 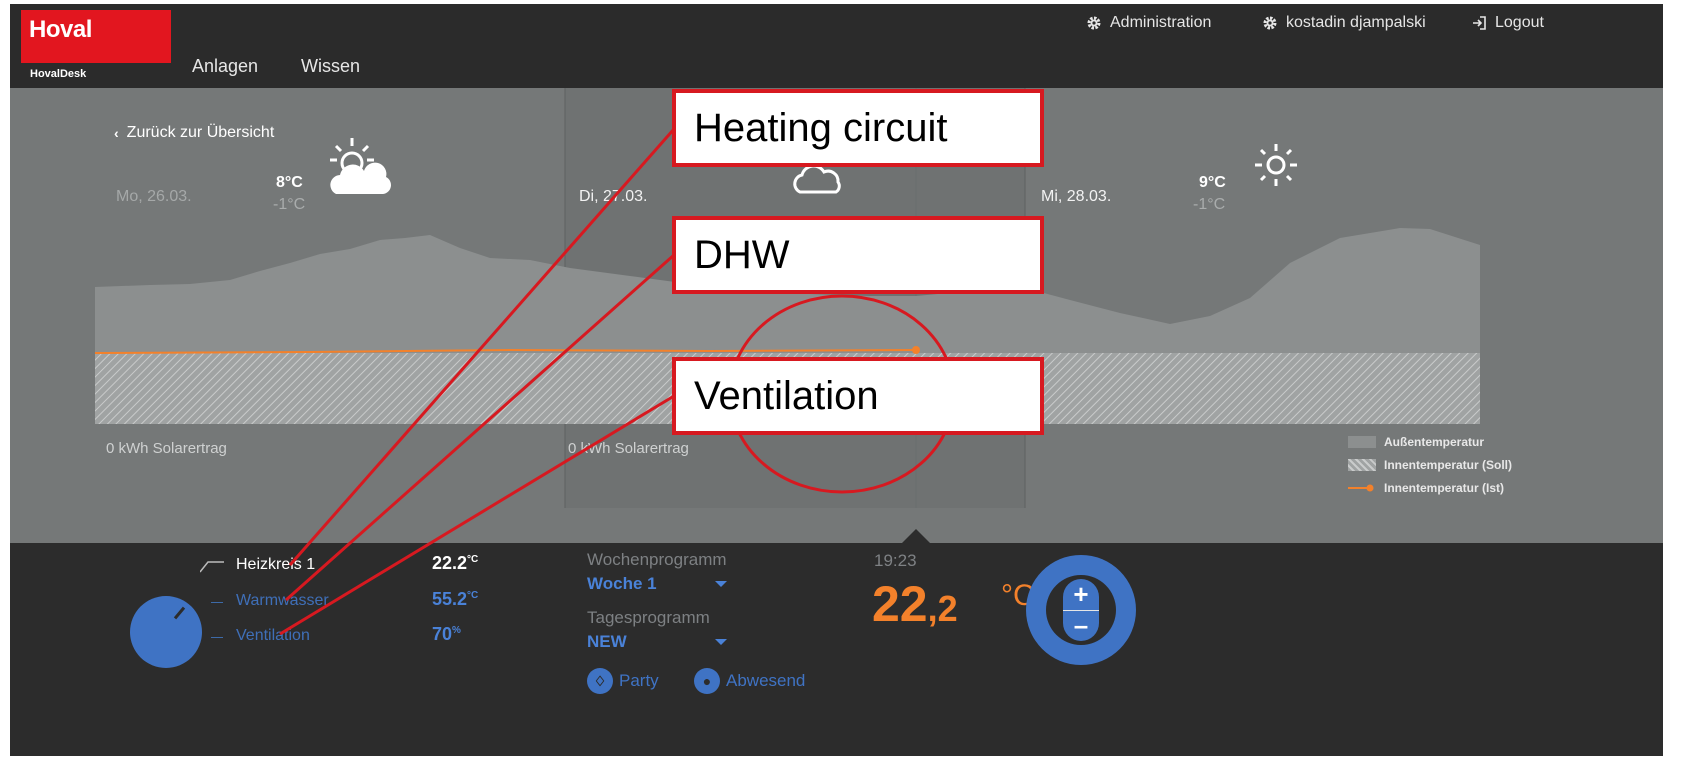 I want to click on temp-decimal: ,2, so click(x=942, y=608).